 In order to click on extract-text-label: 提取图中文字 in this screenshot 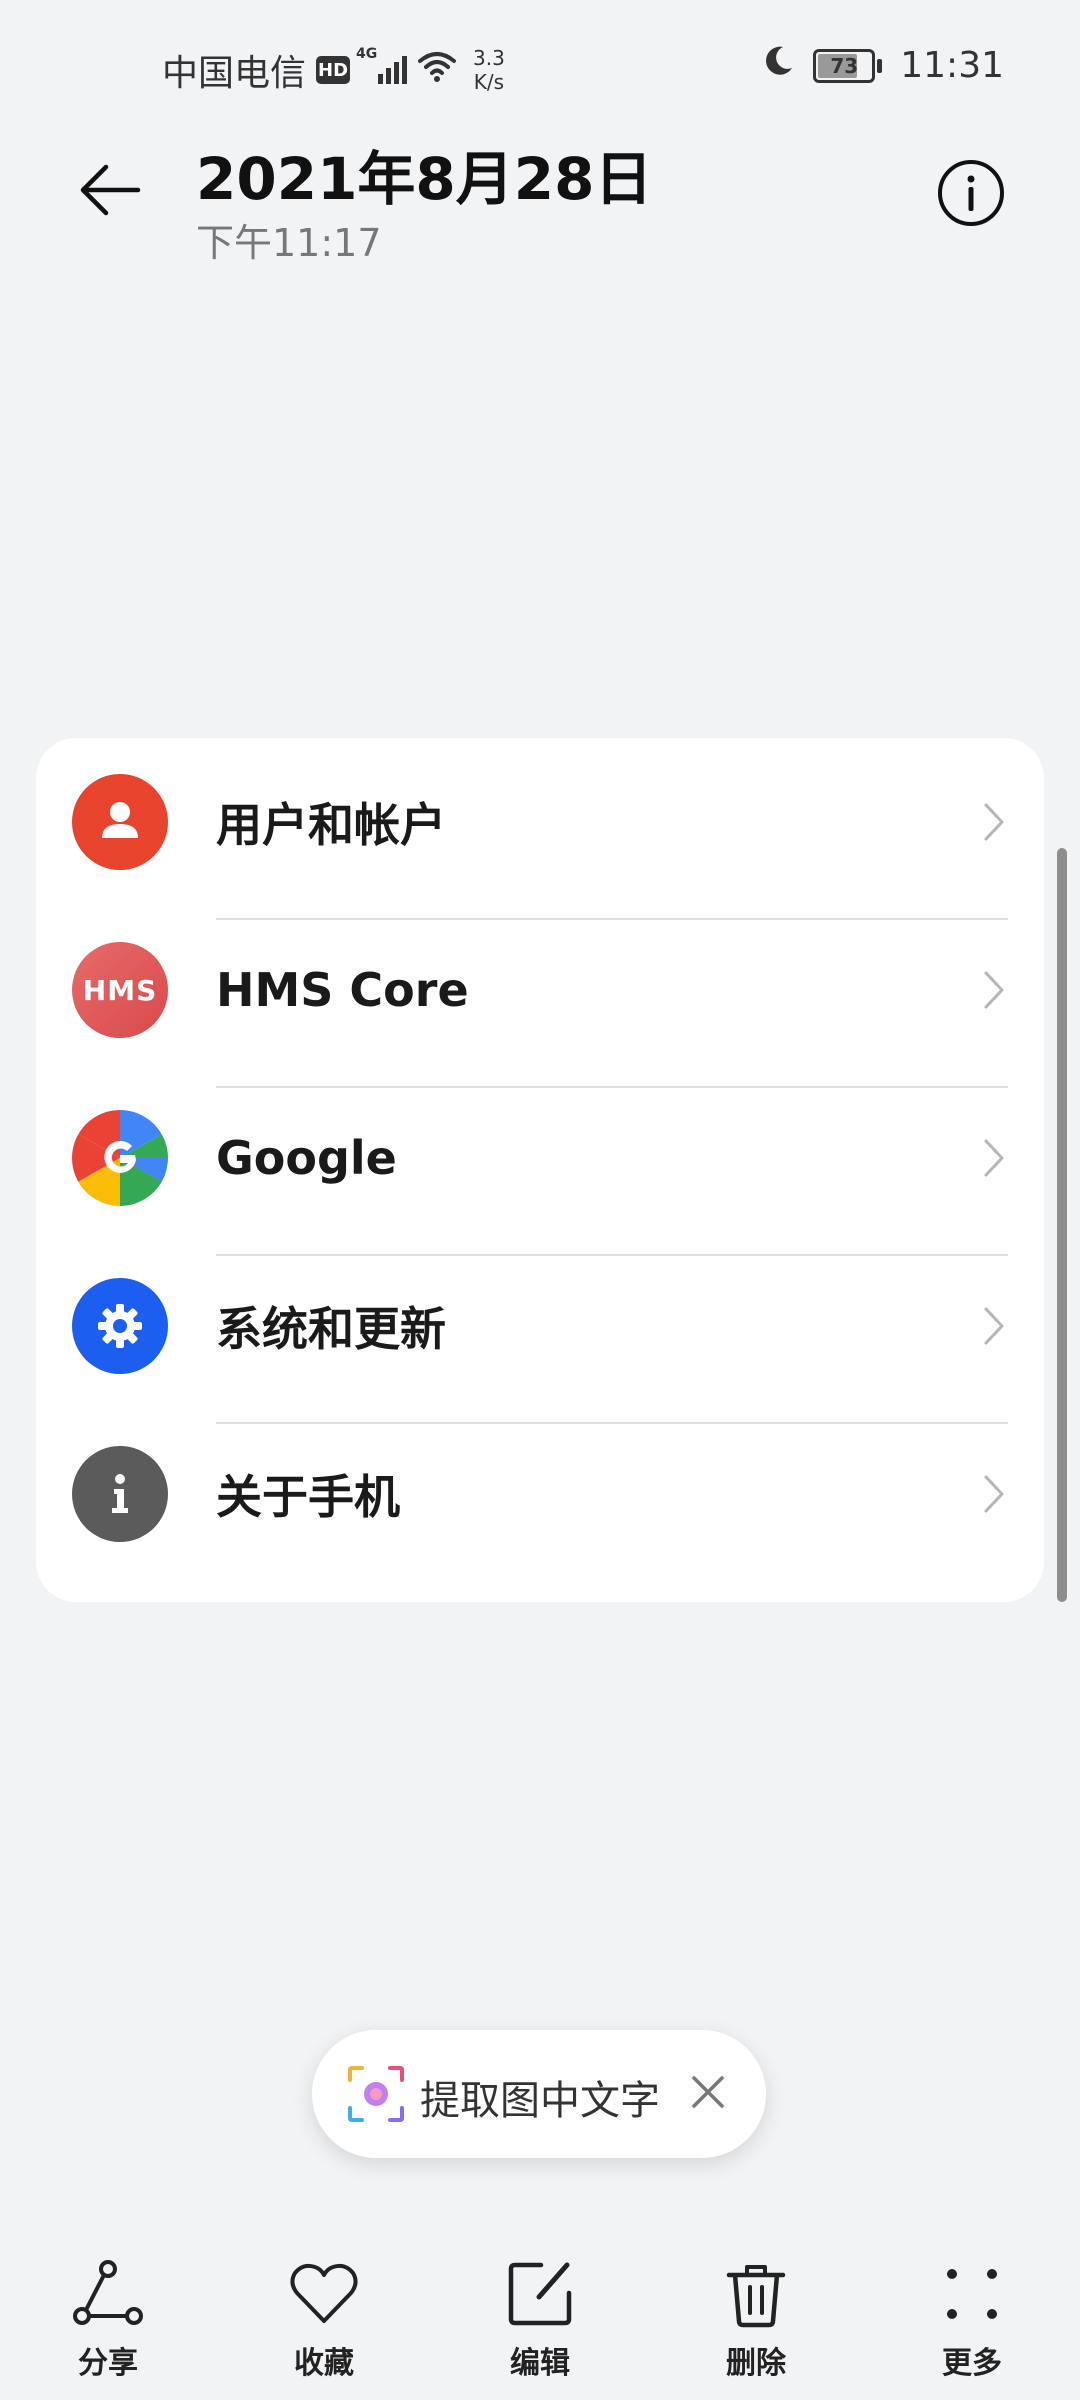, I will do `click(540, 2101)`.